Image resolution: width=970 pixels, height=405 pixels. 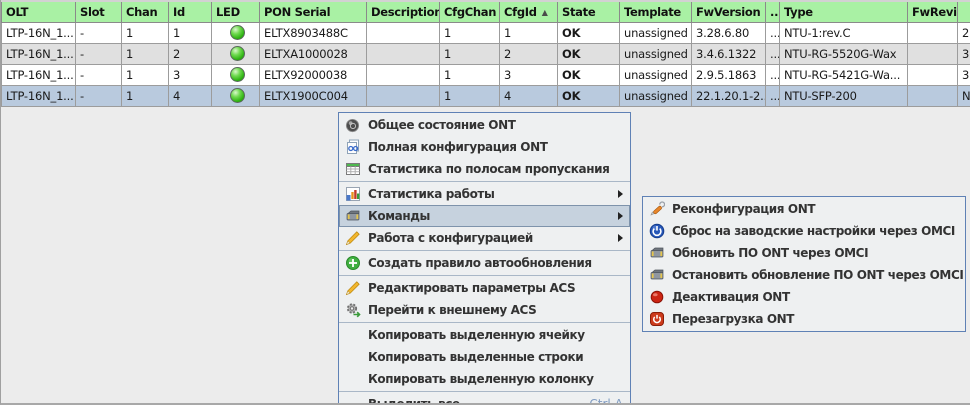 What do you see at coordinates (403, 11) in the screenshot?
I see `column-header-description: Description` at bounding box center [403, 11].